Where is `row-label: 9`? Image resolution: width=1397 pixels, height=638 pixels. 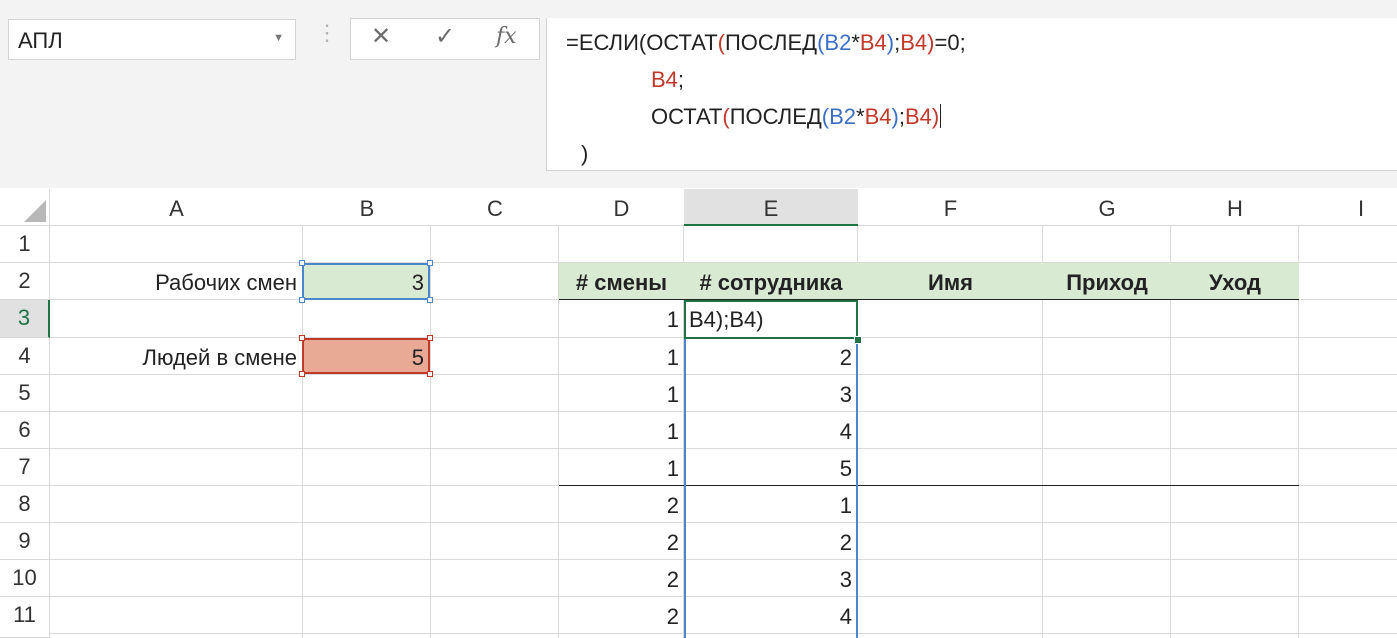 row-label: 9 is located at coordinates (24, 540).